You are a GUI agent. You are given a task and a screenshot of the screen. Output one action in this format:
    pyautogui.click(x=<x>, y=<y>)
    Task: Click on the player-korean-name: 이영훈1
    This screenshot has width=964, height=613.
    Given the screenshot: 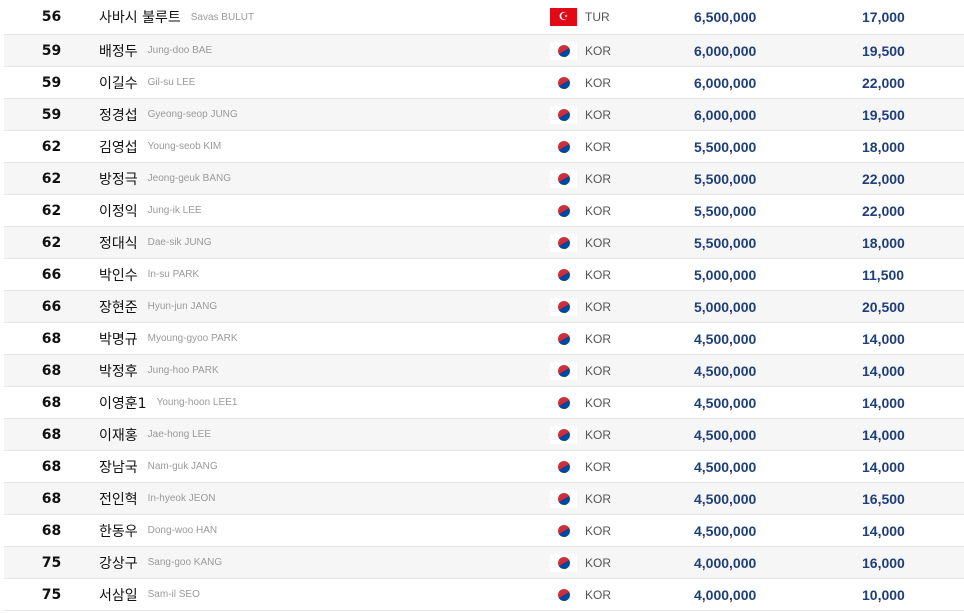 What is the action you would take?
    pyautogui.click(x=123, y=403)
    